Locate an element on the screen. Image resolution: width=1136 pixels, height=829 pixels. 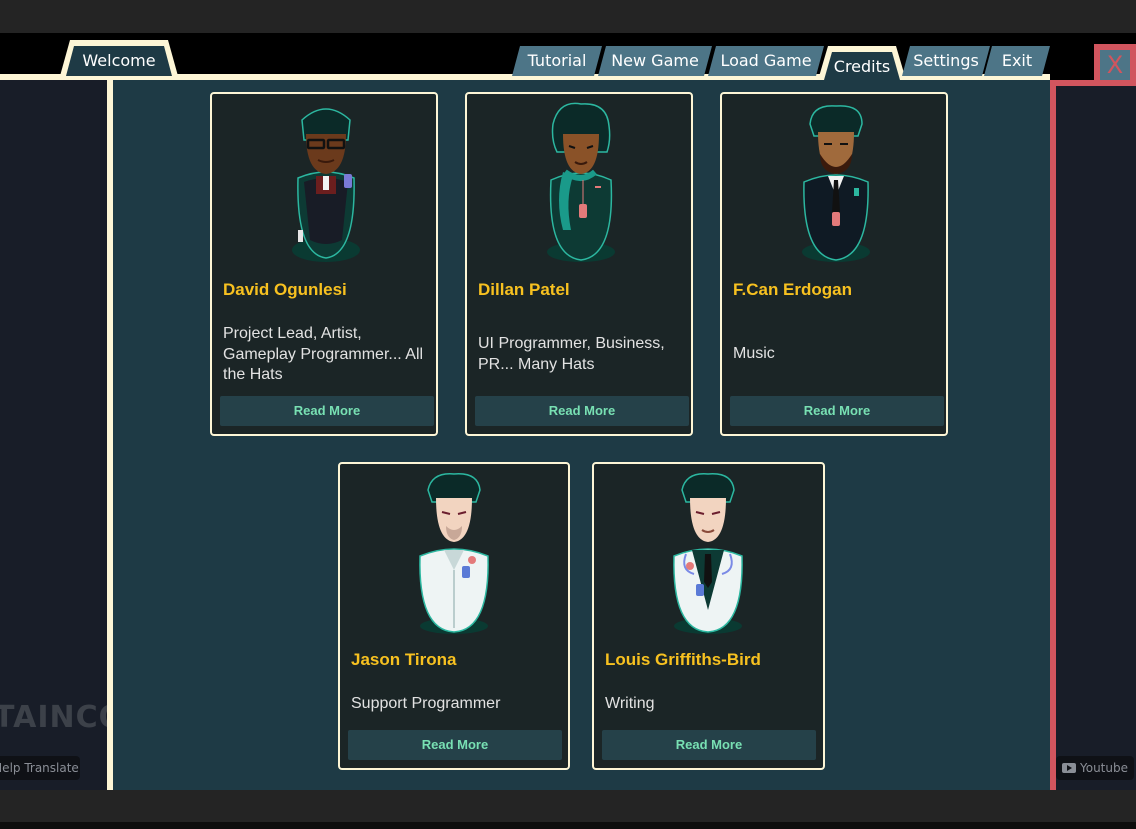
credit-name: Jason Tirona is located at coordinates (404, 659).